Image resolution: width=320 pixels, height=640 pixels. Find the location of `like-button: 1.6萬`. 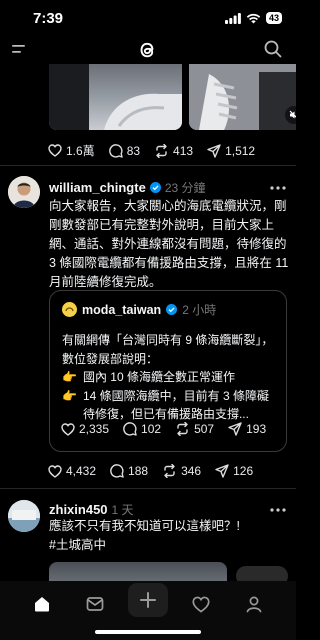

like-button: 1.6萬 is located at coordinates (71, 150).